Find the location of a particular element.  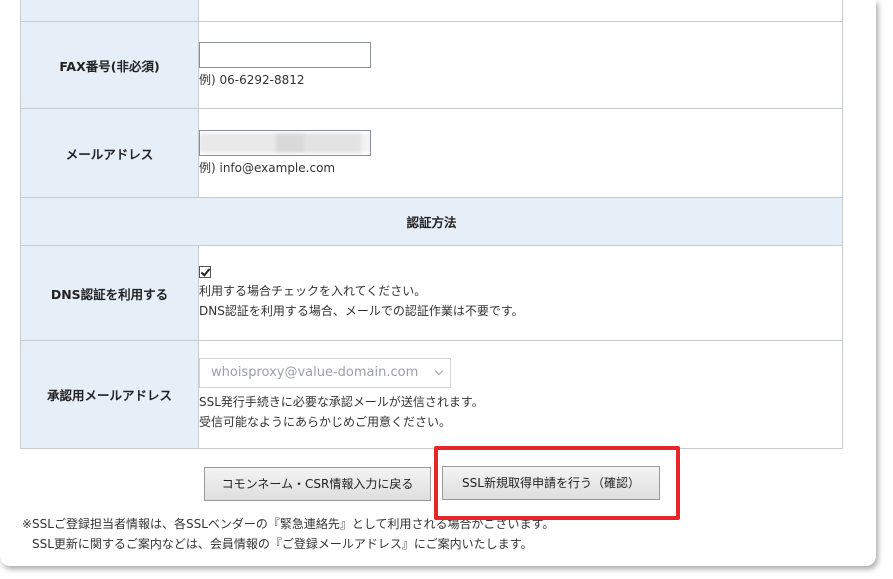

fax-example: 例) 06-6292-8812 is located at coordinates (252, 80).